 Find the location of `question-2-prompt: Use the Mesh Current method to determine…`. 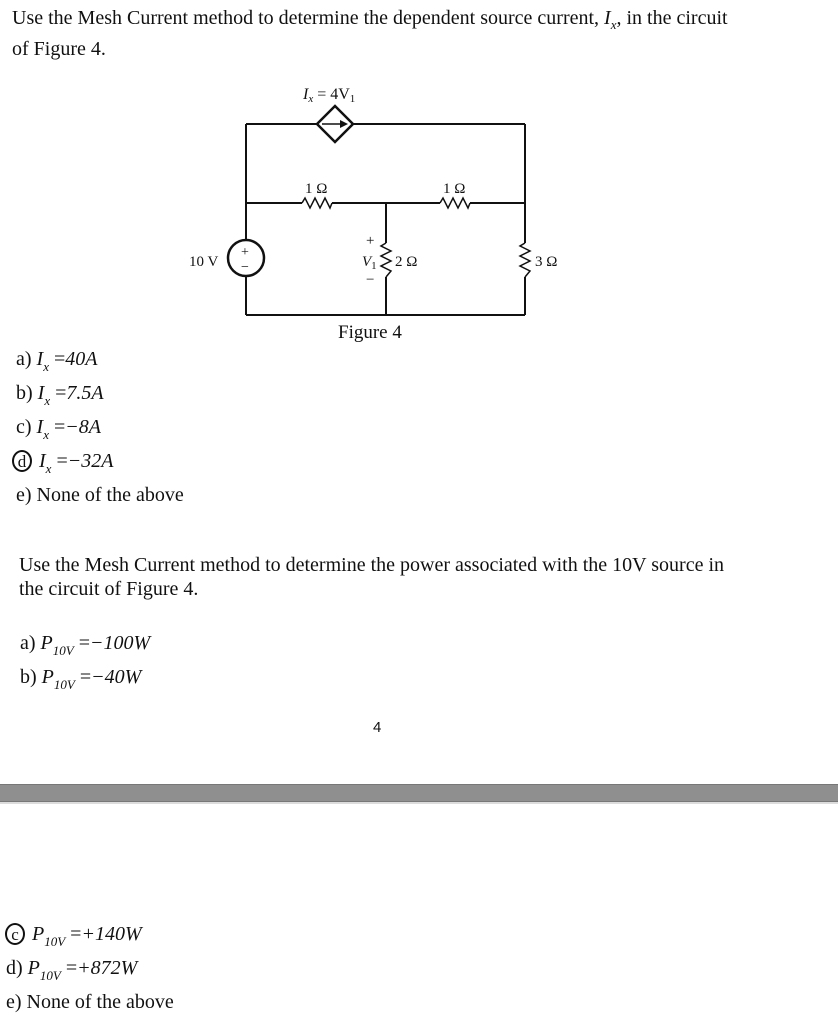

question-2-prompt: Use the Mesh Current method to determine… is located at coordinates (426, 577).